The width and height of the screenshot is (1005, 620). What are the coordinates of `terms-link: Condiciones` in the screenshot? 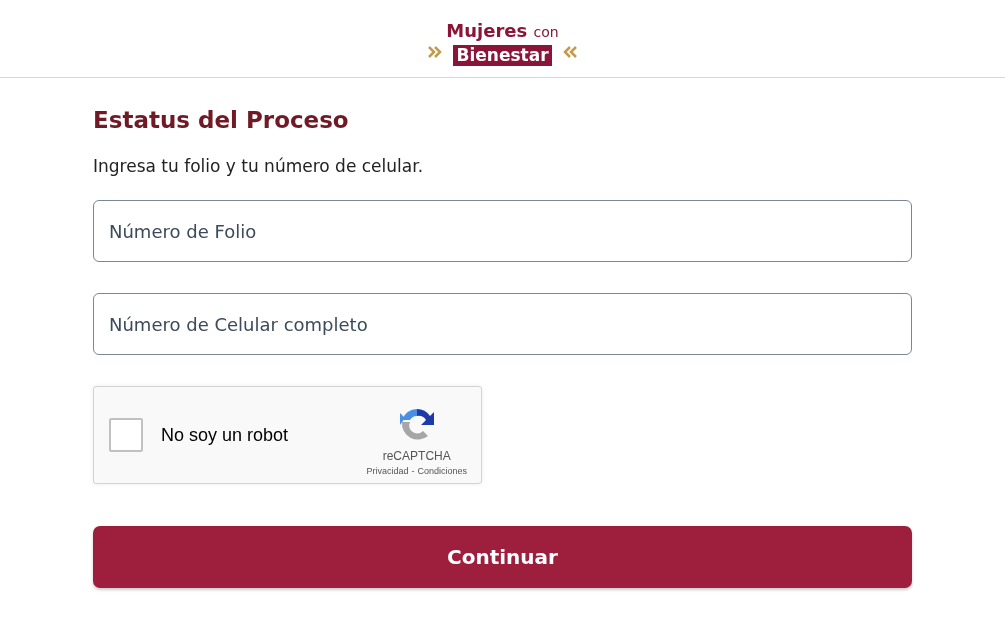 It's located at (442, 470).